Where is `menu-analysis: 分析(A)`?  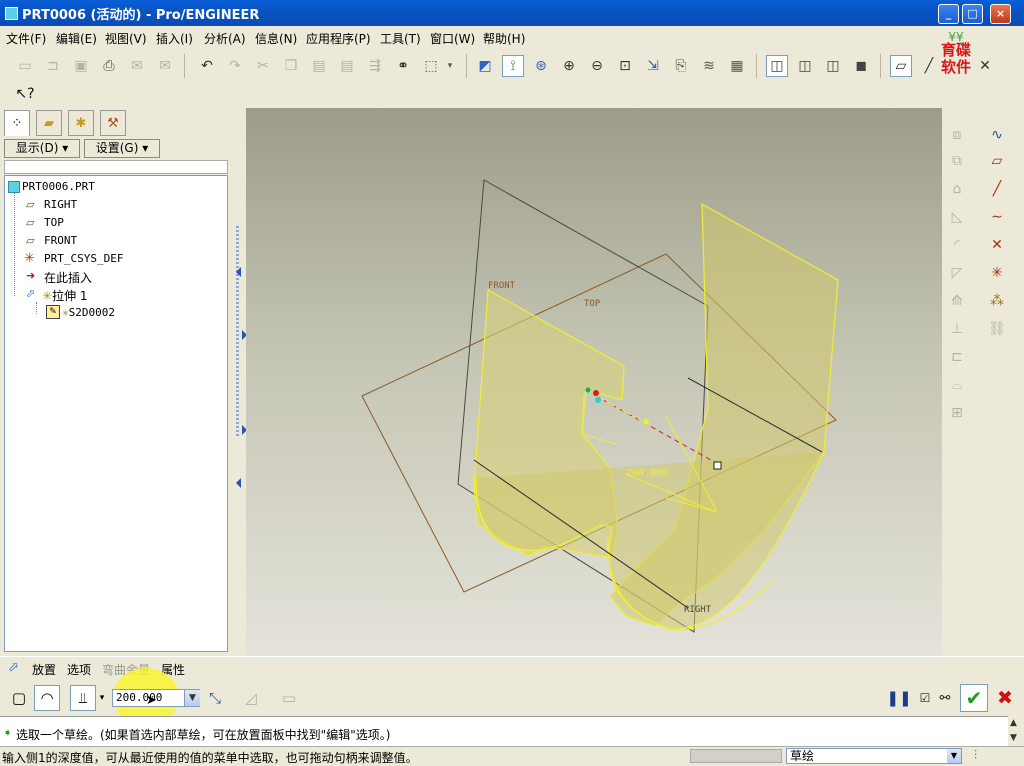 menu-analysis: 分析(A) is located at coordinates (225, 38).